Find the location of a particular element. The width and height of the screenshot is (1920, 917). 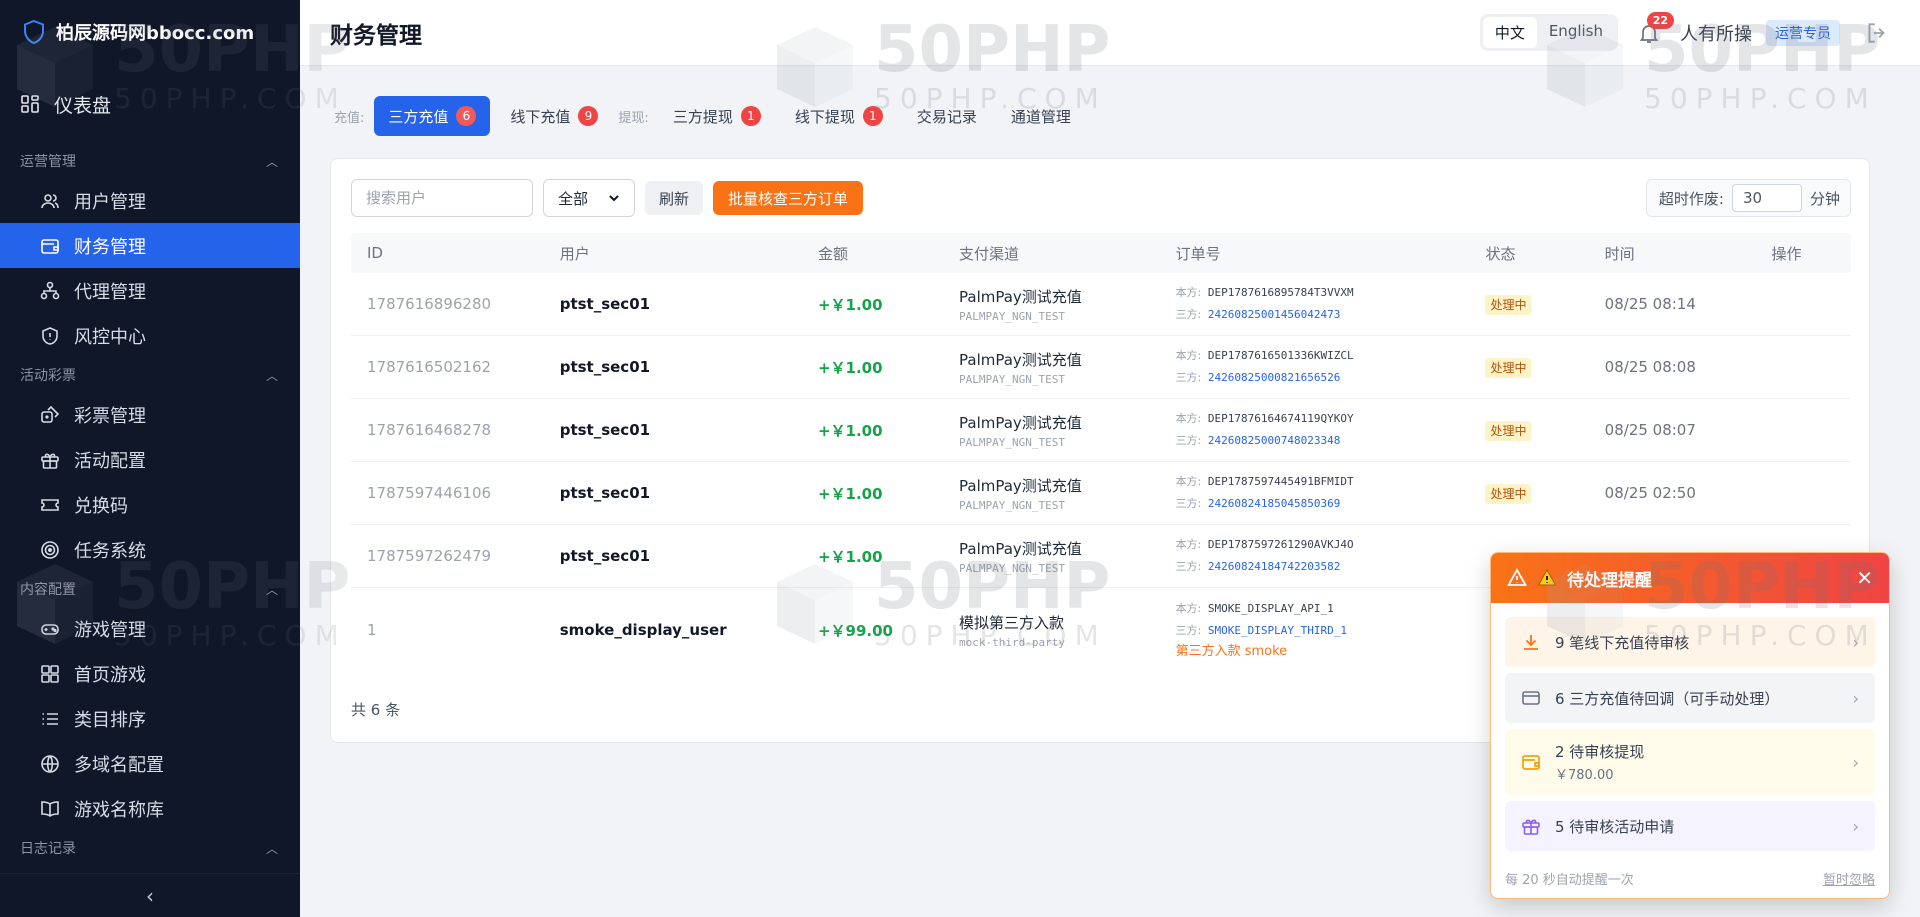

sidebar-item-lottery: 彩票管理 is located at coordinates (150, 414).